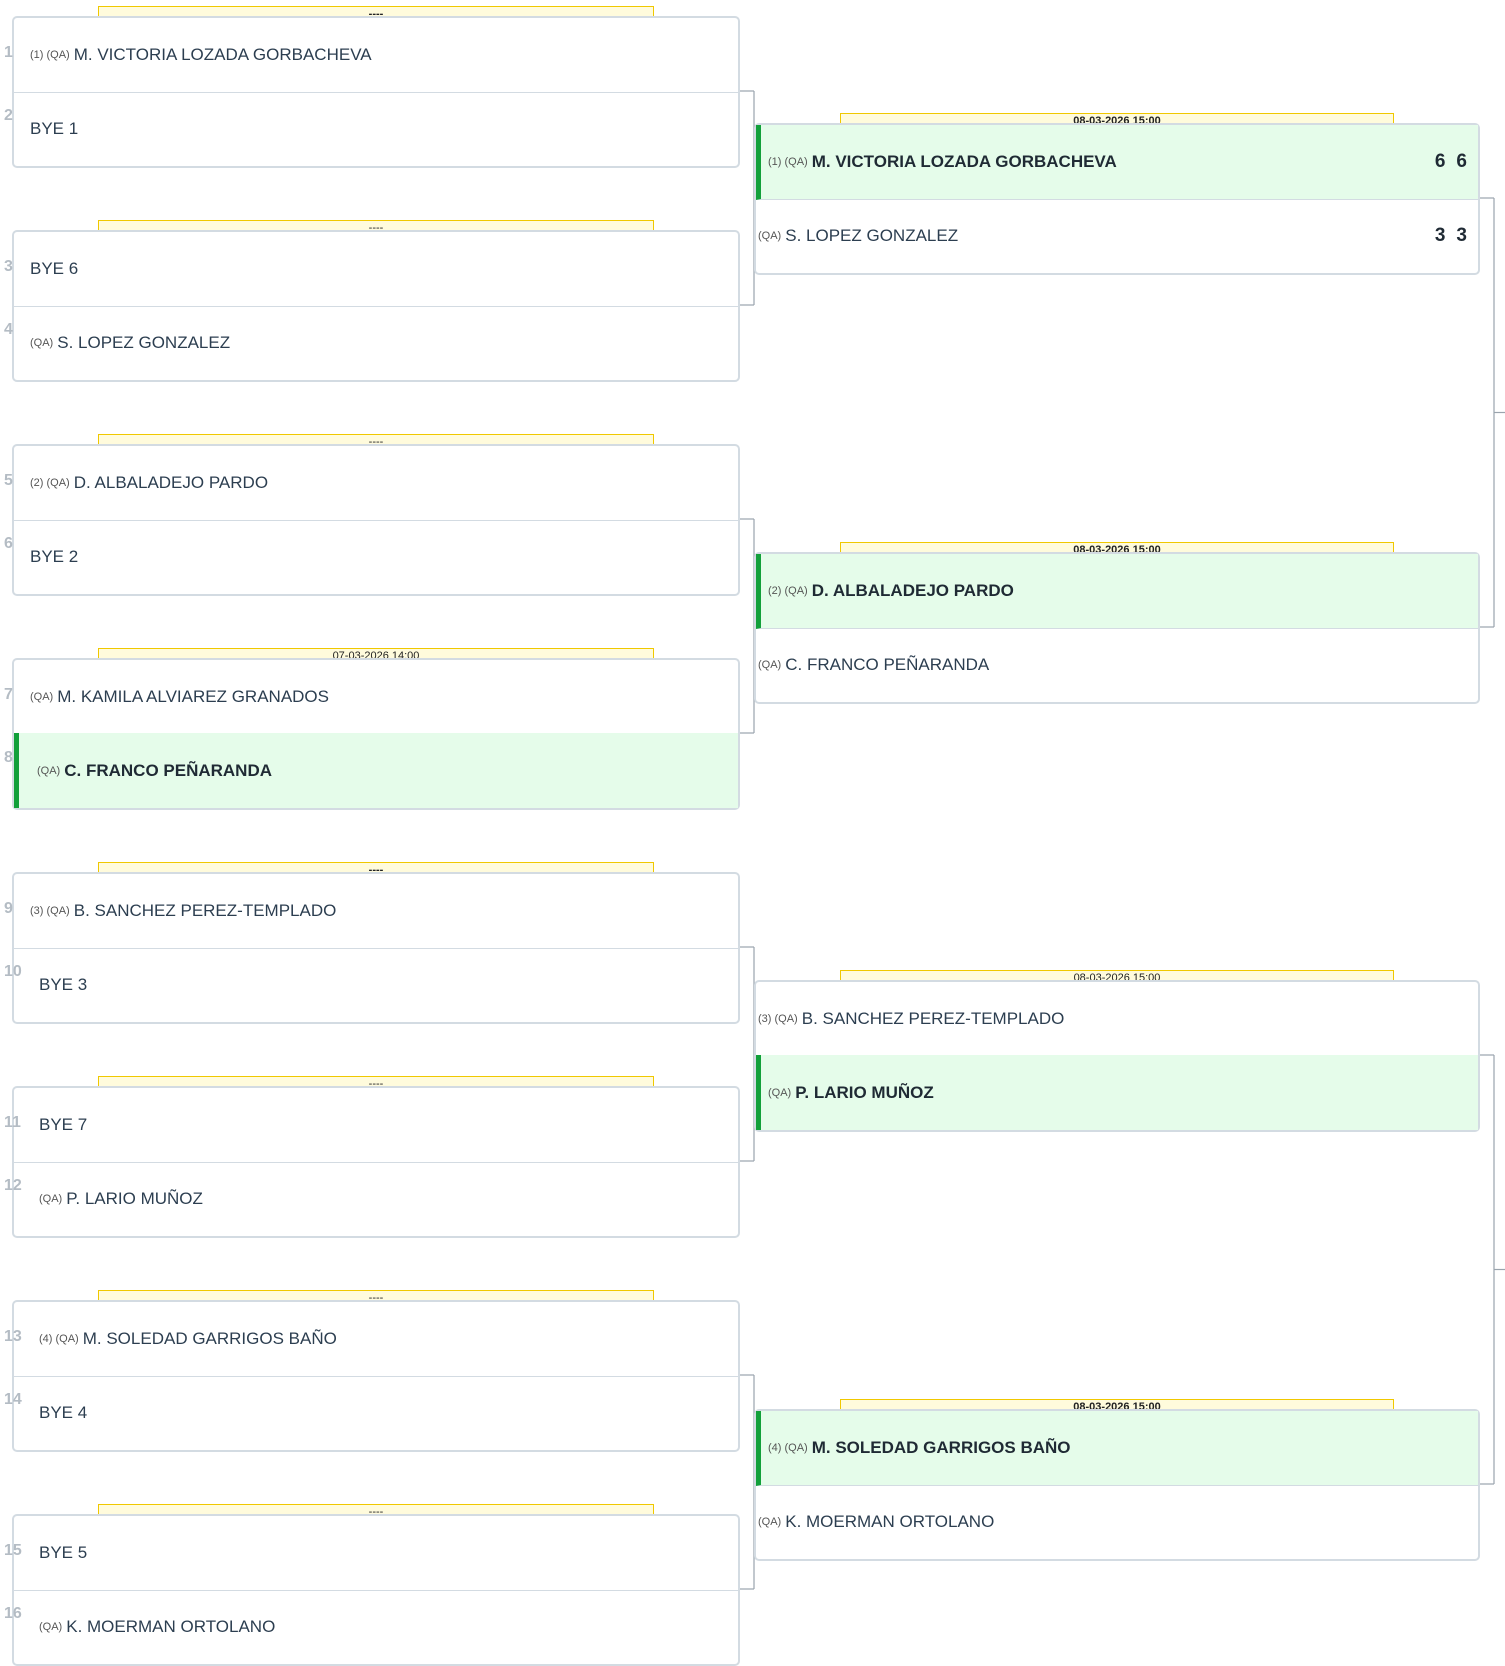 The image size is (1505, 1666). I want to click on draw-position-number: 2, so click(8, 115).